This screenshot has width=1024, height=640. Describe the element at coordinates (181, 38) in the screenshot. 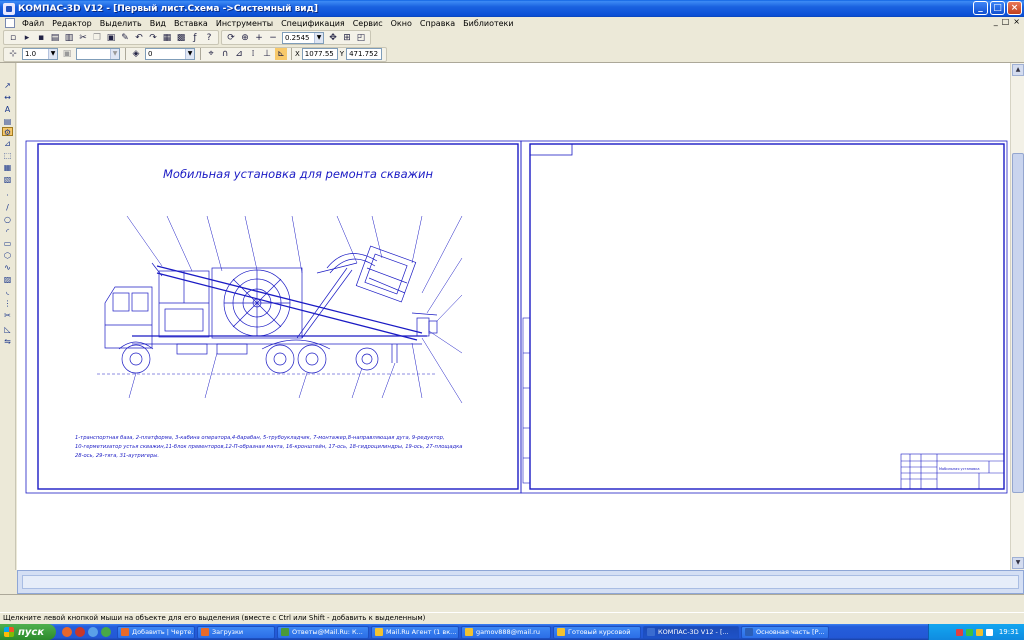

I see `library-icon: ▩` at that location.